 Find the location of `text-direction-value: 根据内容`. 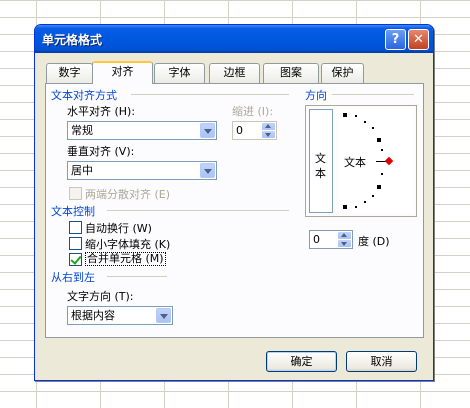

text-direction-value: 根据内容 is located at coordinates (93, 315).